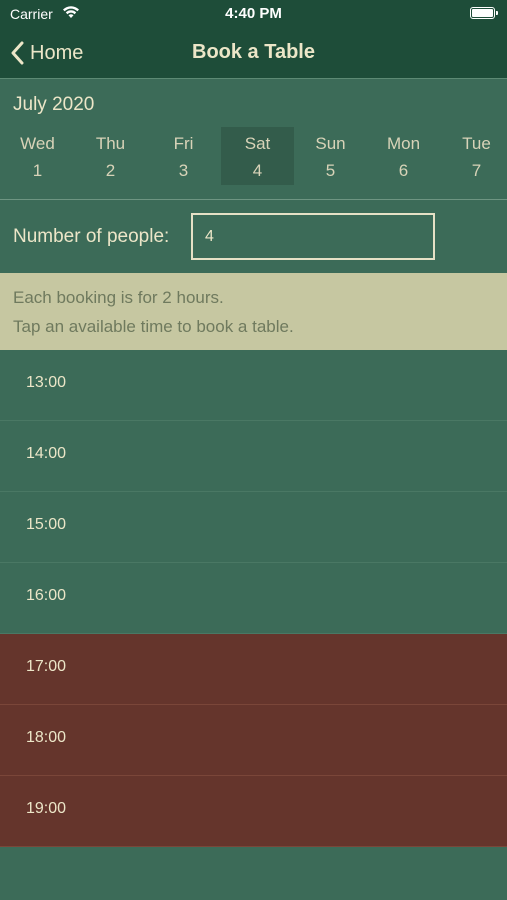 This screenshot has height=900, width=507. Describe the element at coordinates (253, 527) in the screenshot. I see `time-slot-1500: 15:00` at that location.